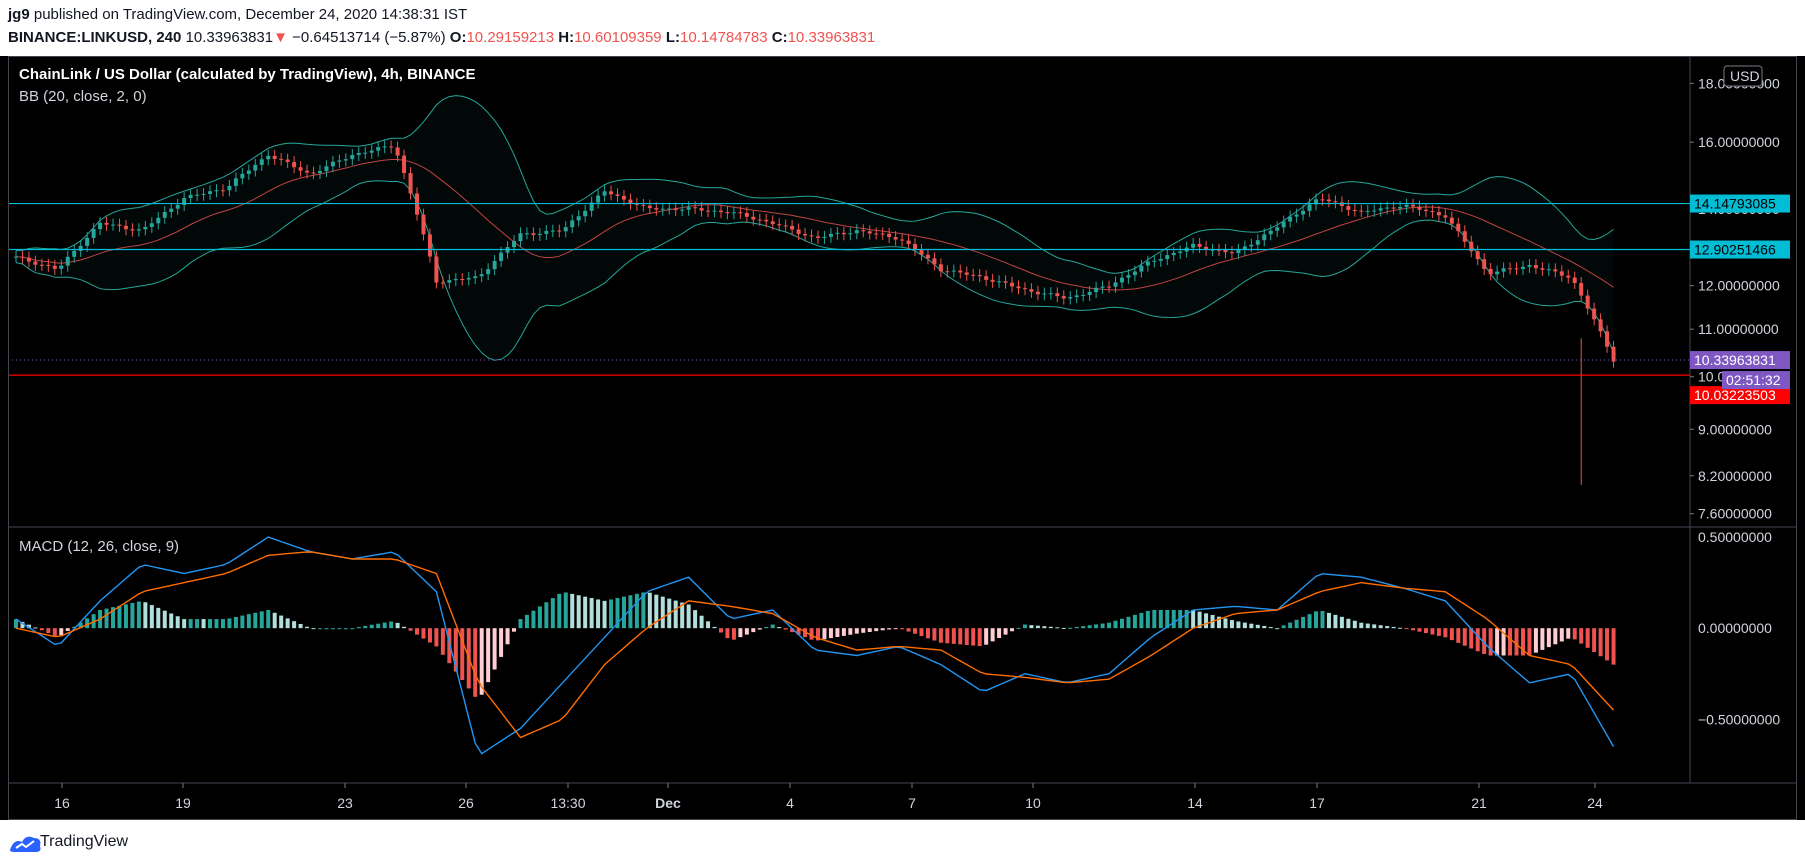 This screenshot has width=1805, height=867. Describe the element at coordinates (83, 96) in the screenshot. I see `legend-bb: BB (20, close, 2, 0)` at that location.